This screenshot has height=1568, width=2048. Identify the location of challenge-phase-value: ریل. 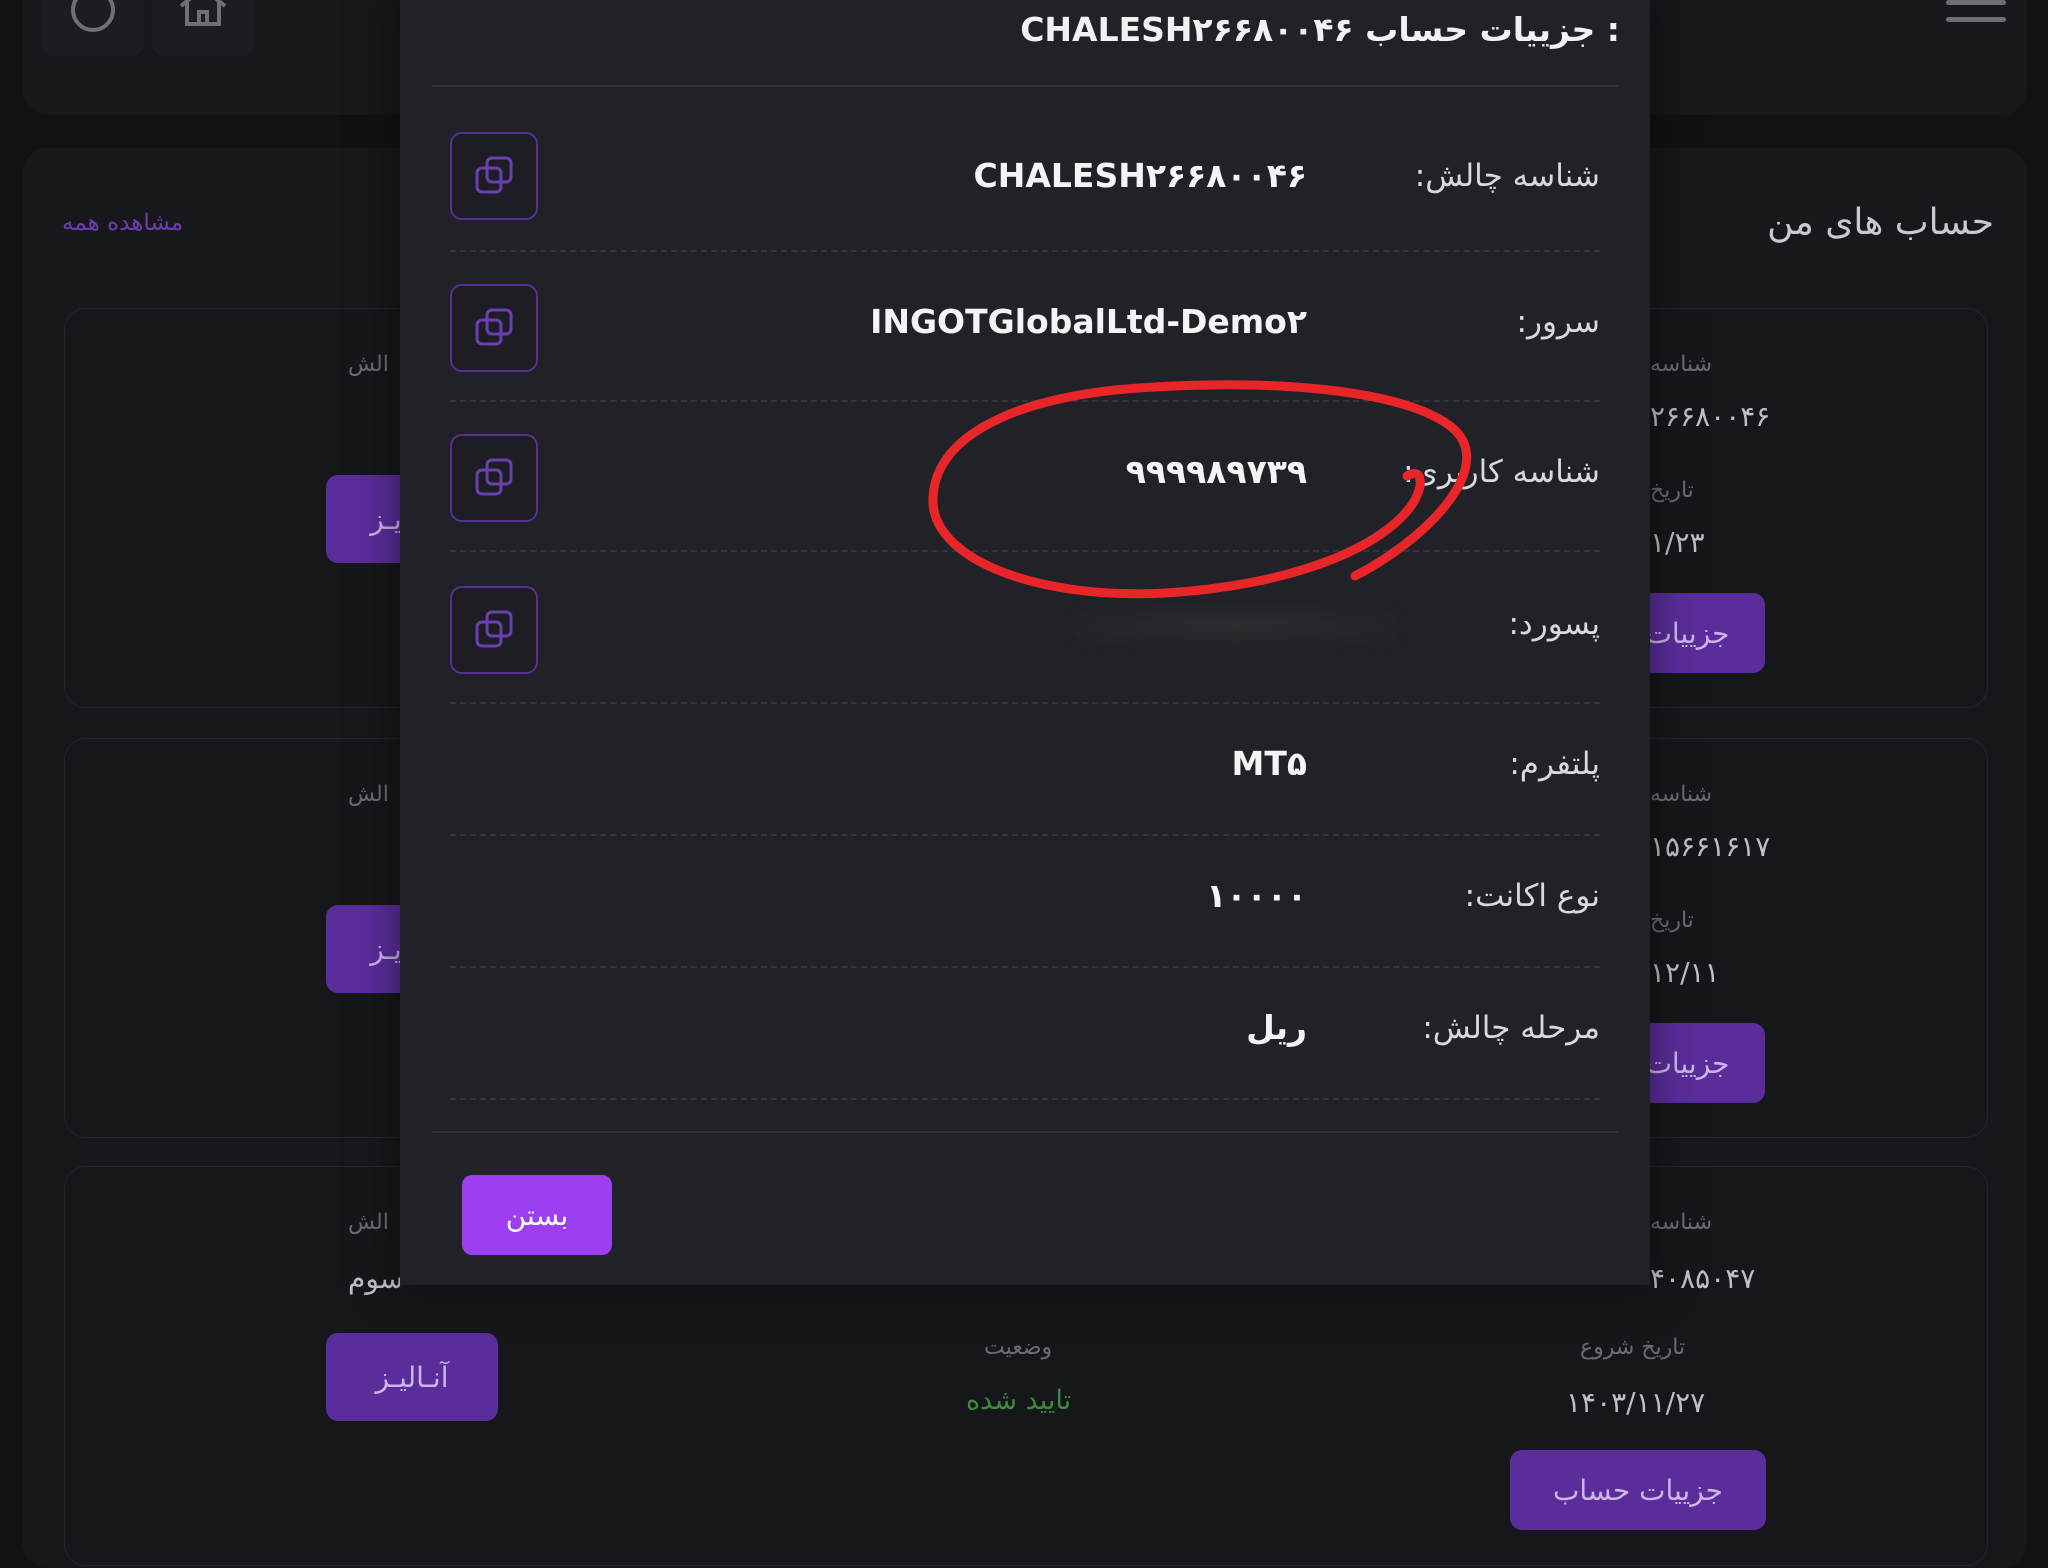
(1276, 1027).